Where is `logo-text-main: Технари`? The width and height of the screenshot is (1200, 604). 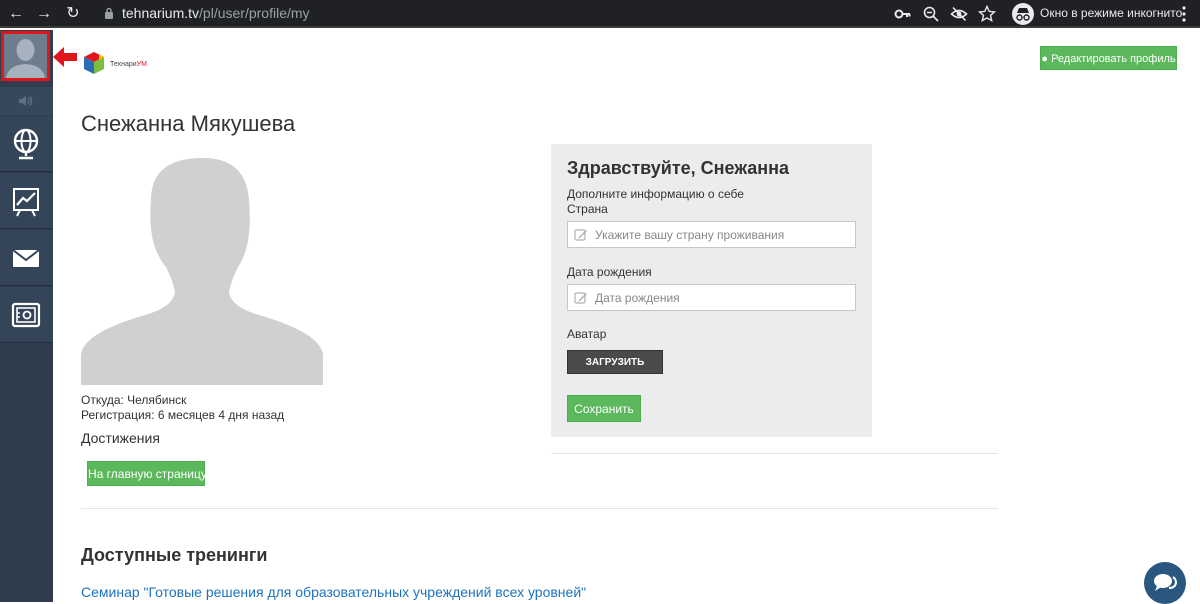 logo-text-main: Технари is located at coordinates (123, 64).